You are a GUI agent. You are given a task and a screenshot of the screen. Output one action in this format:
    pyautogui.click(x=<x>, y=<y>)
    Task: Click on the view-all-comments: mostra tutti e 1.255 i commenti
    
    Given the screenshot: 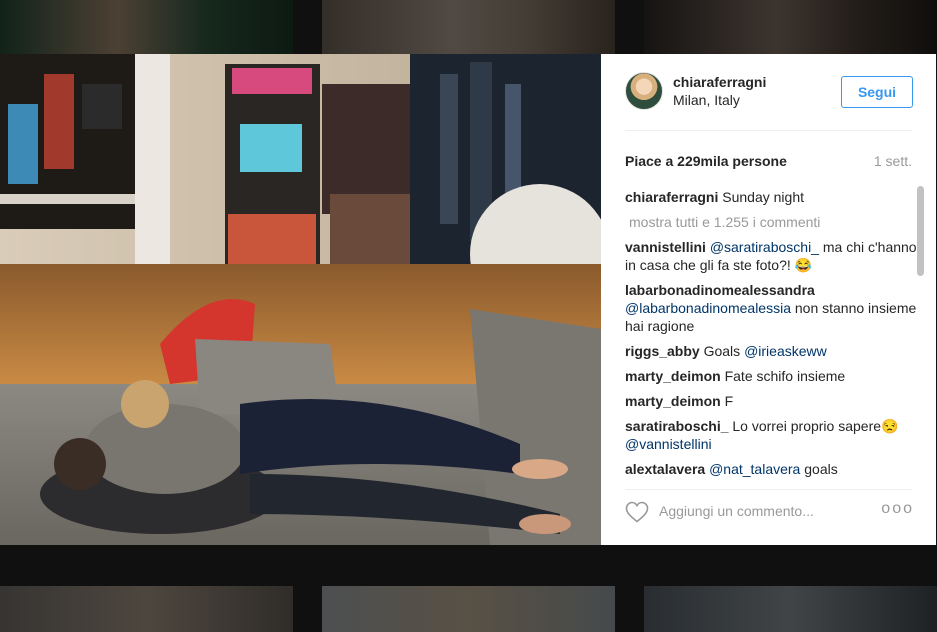 What is the action you would take?
    pyautogui.click(x=772, y=222)
    